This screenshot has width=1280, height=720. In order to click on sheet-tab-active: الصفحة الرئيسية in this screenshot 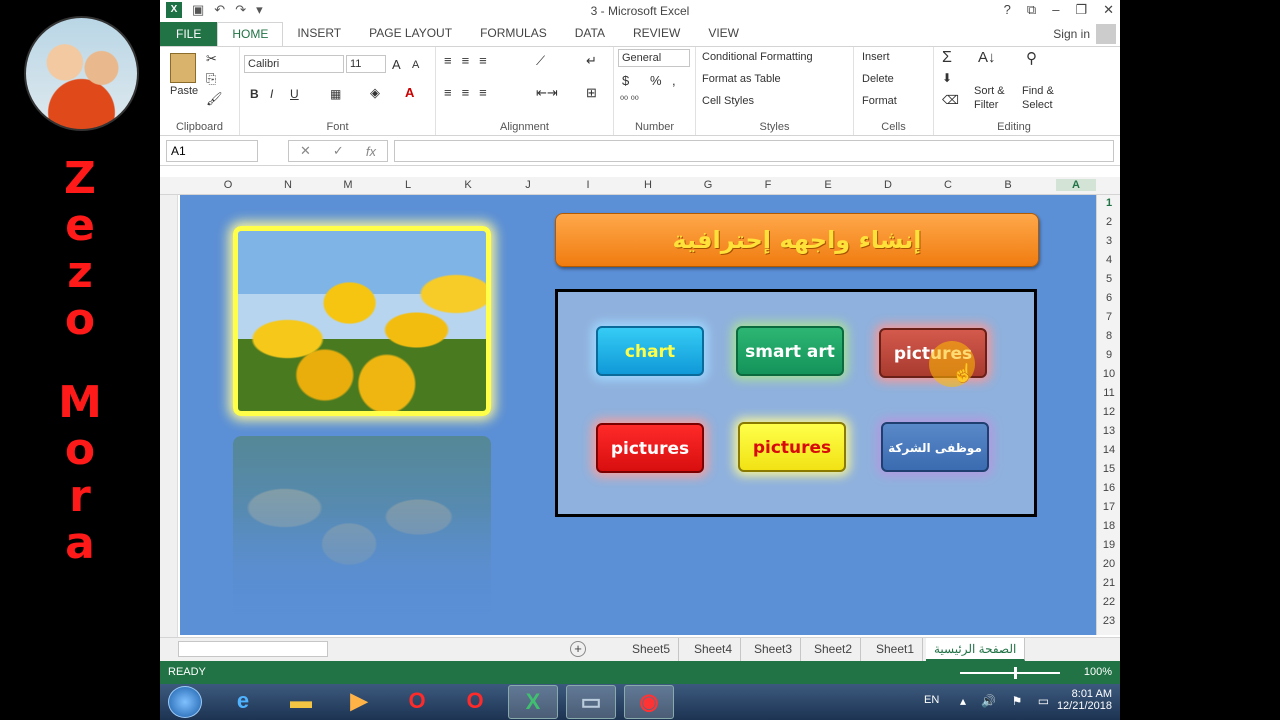, I will do `click(976, 649)`.